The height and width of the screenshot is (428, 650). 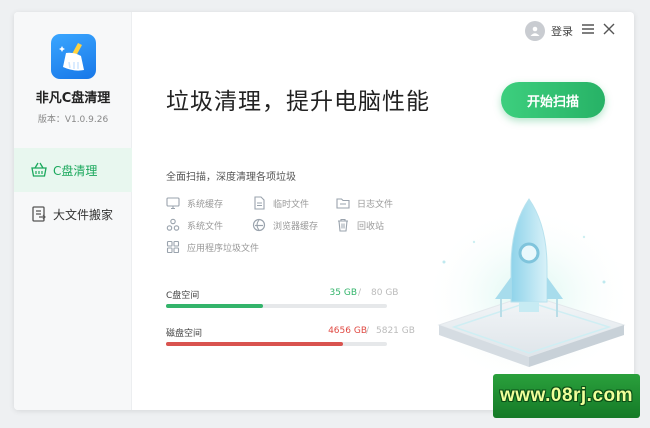 I want to click on sidebar-item-c-drive-clean: C盘清理, so click(x=73, y=170).